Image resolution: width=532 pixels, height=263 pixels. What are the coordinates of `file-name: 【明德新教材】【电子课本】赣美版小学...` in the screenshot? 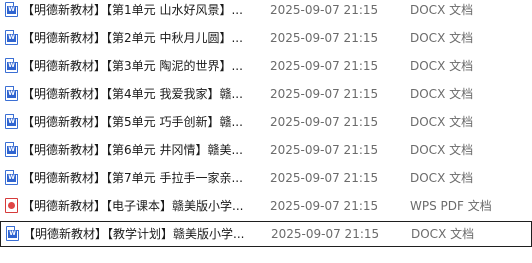 It's located at (133, 206).